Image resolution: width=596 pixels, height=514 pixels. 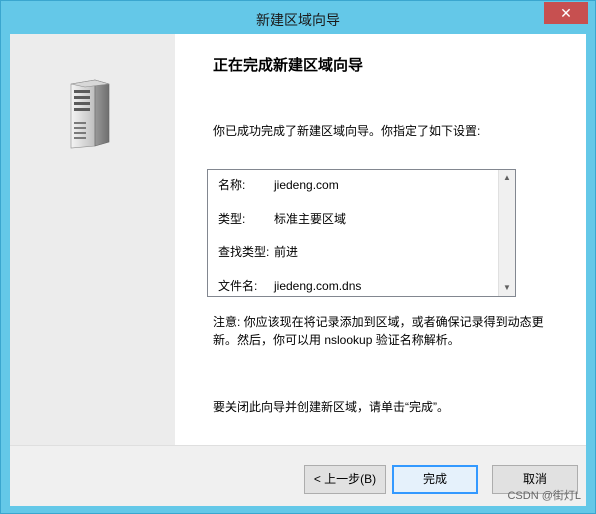 I want to click on note-line-1: 注意: 你应该现在将记录添加到区域，或者确保记录得到动态更, so click(x=378, y=322).